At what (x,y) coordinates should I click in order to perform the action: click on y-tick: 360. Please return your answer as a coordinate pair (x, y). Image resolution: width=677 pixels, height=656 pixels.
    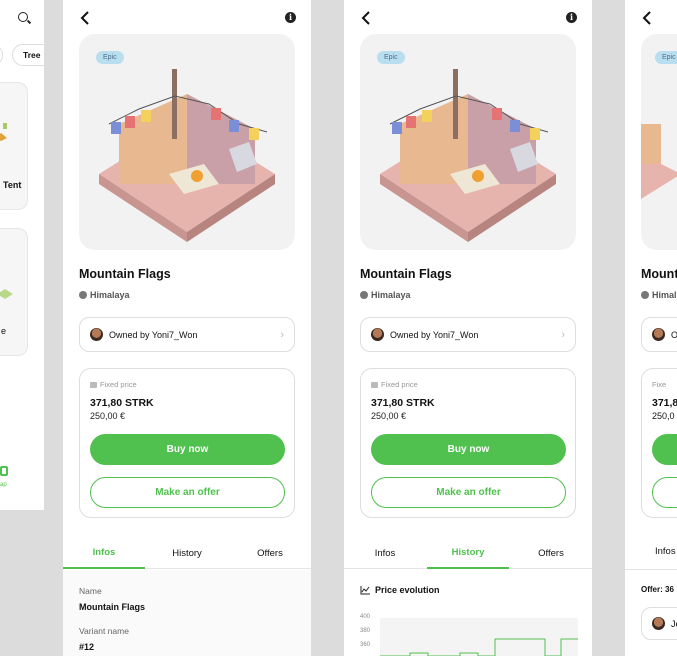
    Looking at the image, I should click on (365, 645).